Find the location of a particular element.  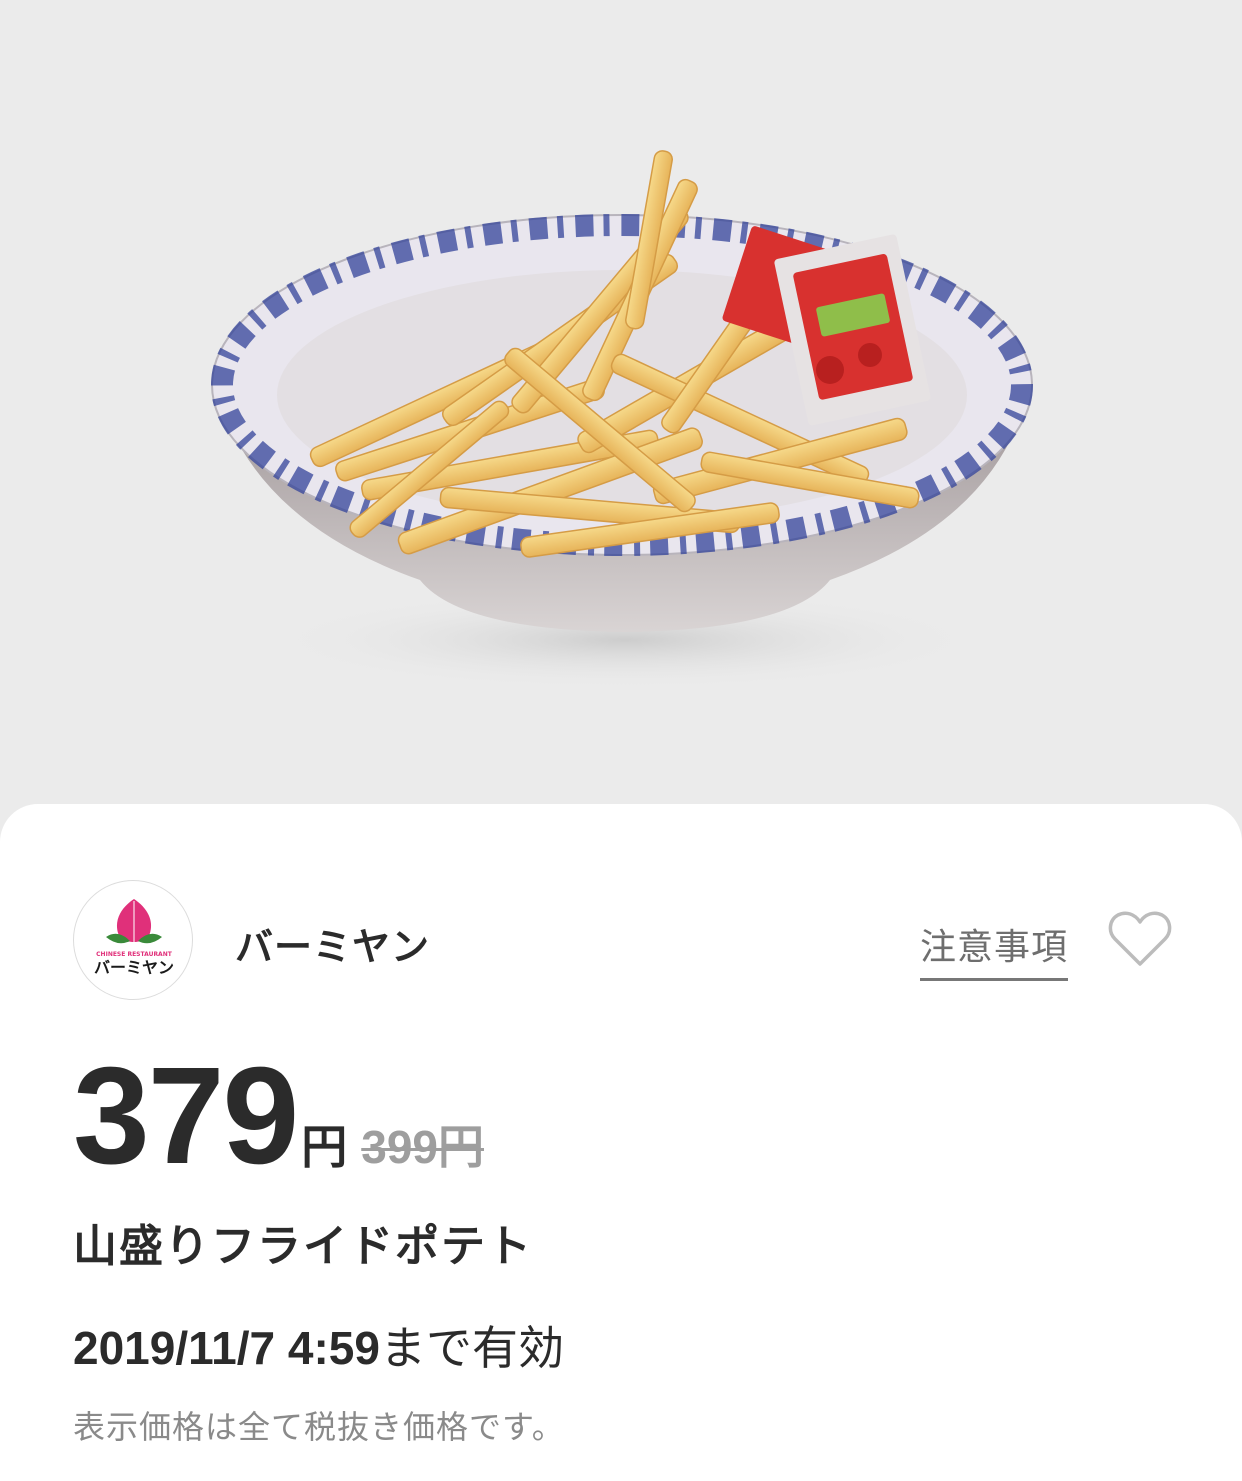

sale-price: 379 is located at coordinates (186, 1116).